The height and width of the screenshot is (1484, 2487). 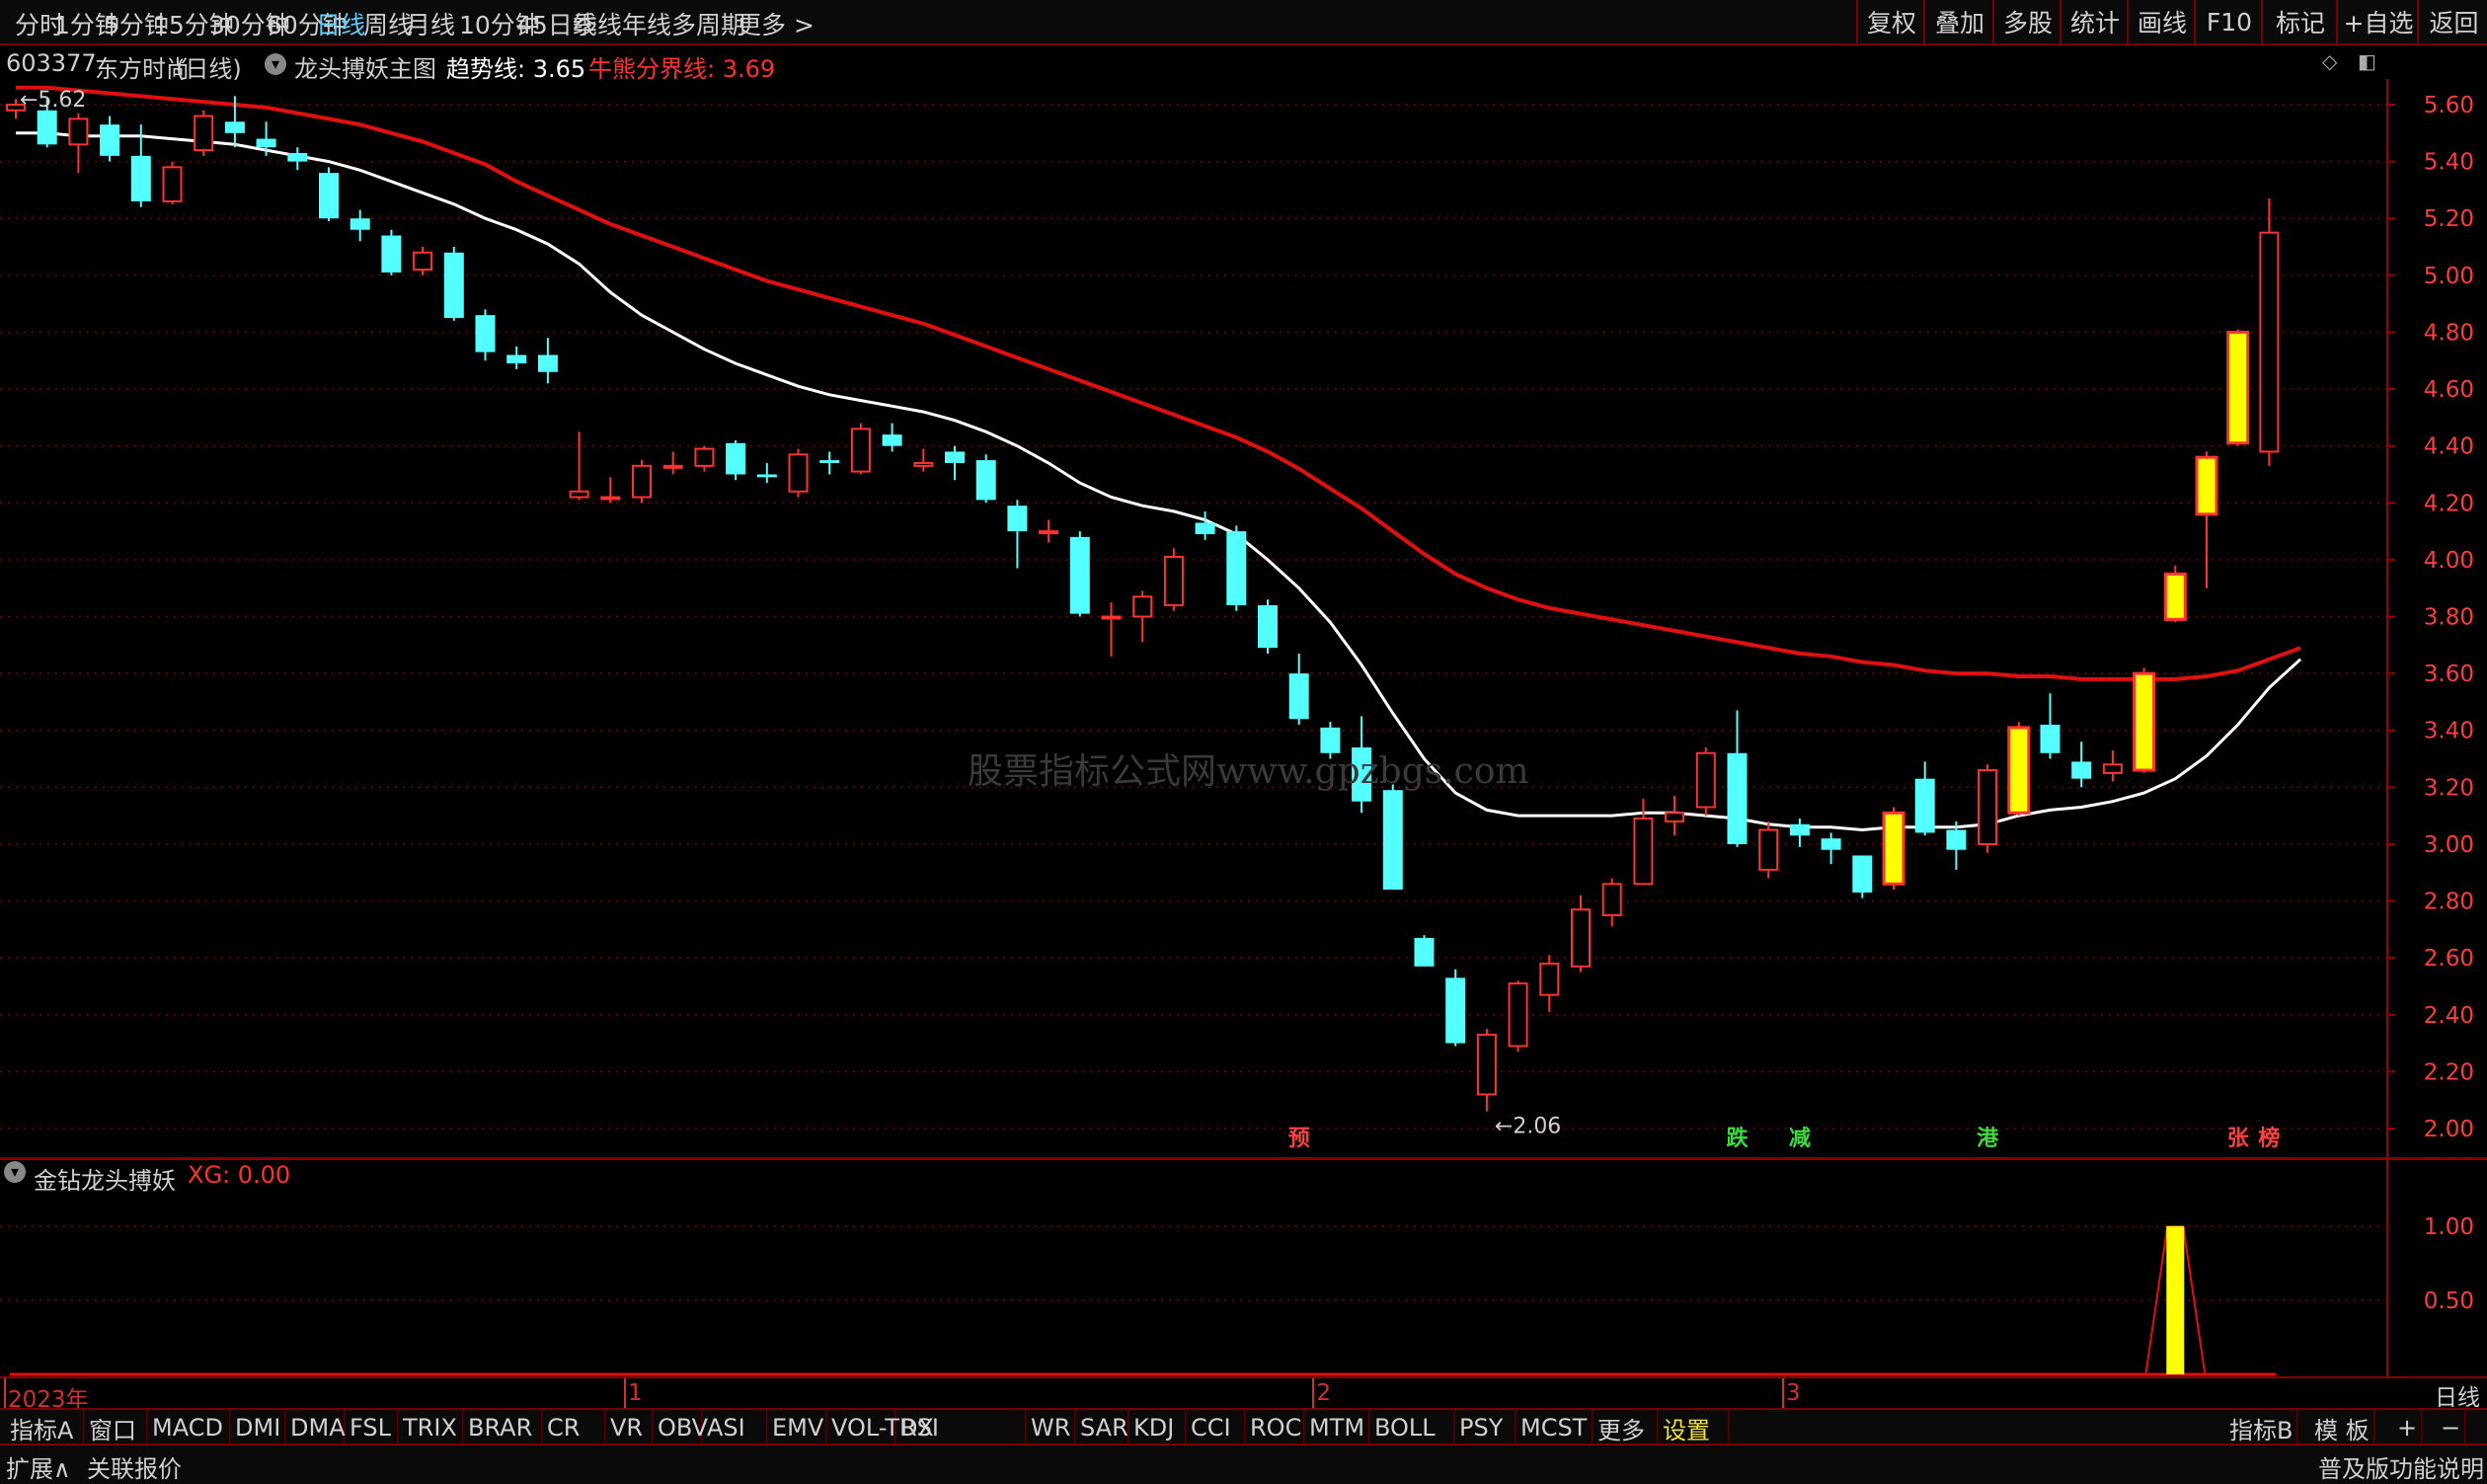 What do you see at coordinates (2449, 333) in the screenshot?
I see `y-tick-label: 4.80` at bounding box center [2449, 333].